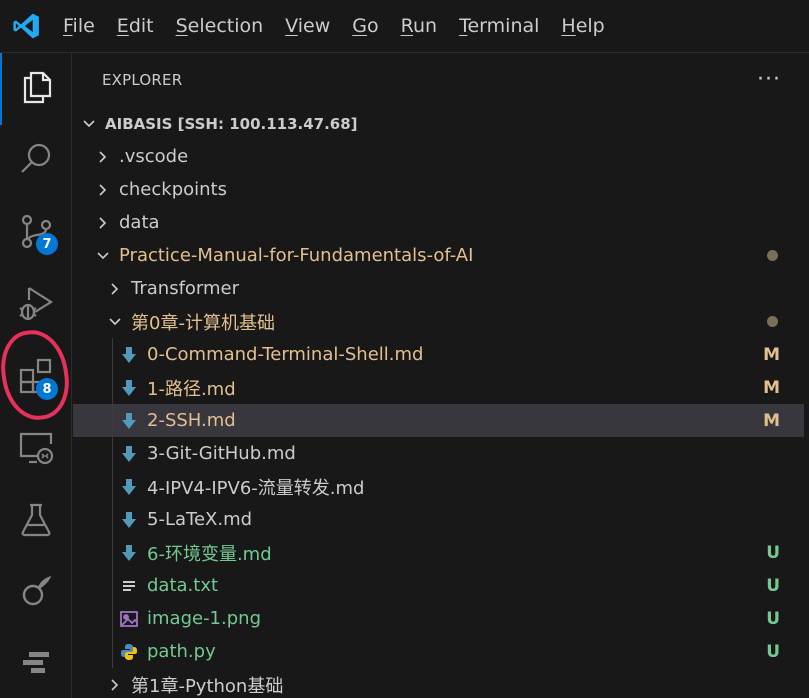 Image resolution: width=809 pixels, height=698 pixels. I want to click on menu-bar: File Edit Selection View Go Run Terminal Help, so click(334, 26).